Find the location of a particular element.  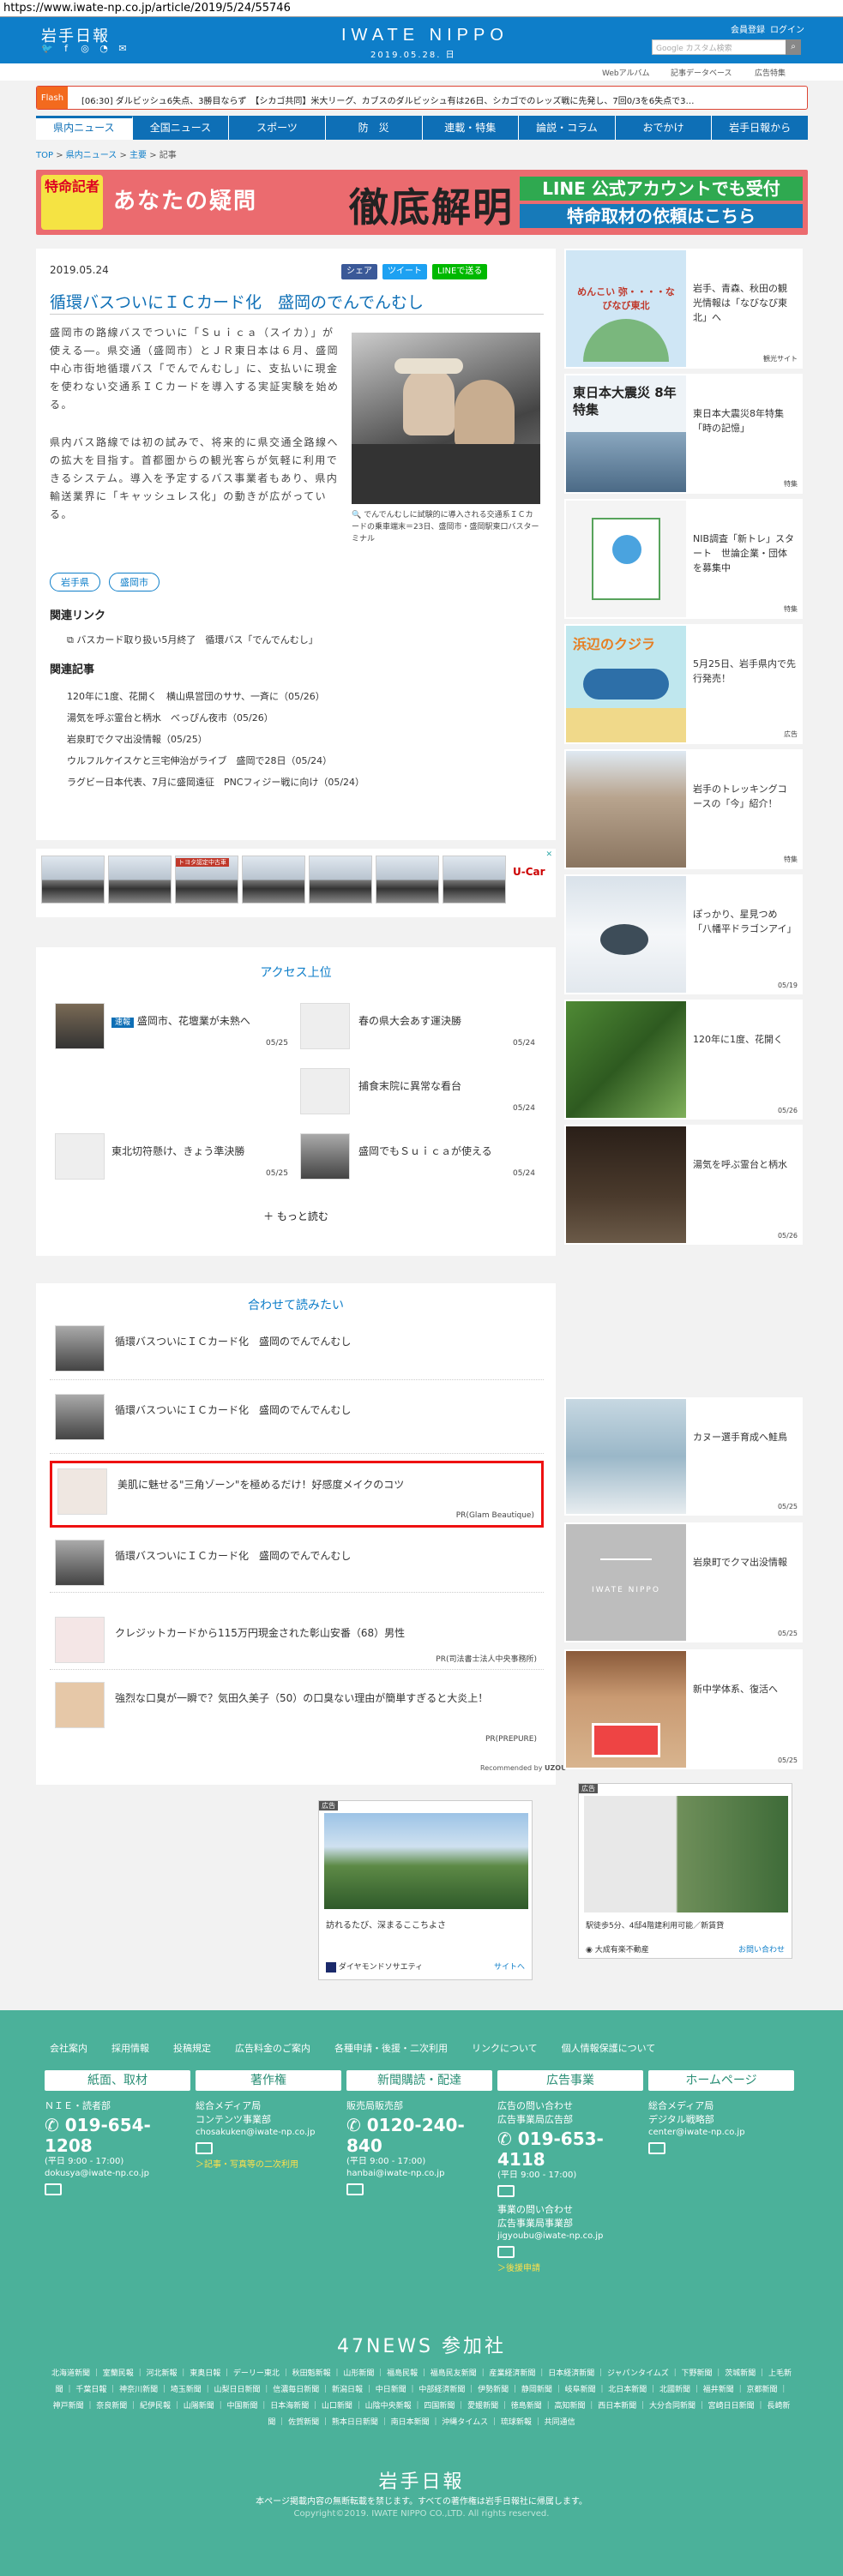

footer-link: 採用情報 is located at coordinates (130, 2048).